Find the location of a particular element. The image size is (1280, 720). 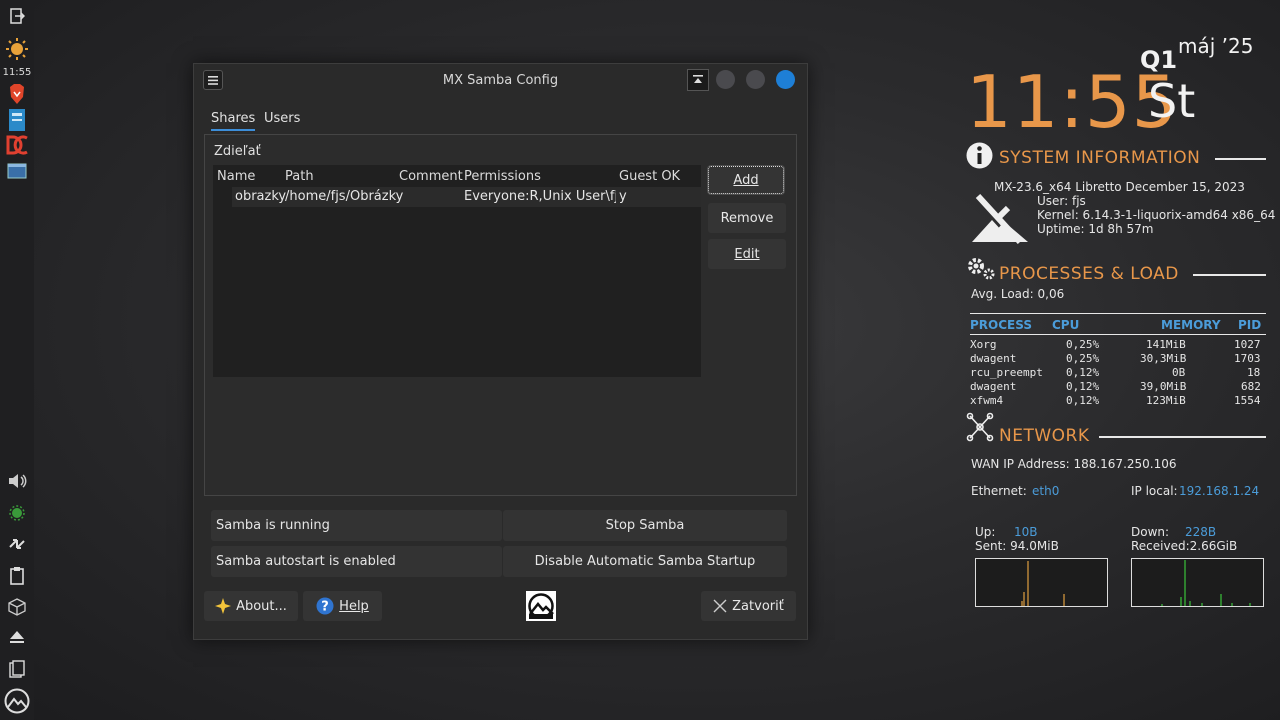

close-button: Zatvoriť is located at coordinates (748, 606).